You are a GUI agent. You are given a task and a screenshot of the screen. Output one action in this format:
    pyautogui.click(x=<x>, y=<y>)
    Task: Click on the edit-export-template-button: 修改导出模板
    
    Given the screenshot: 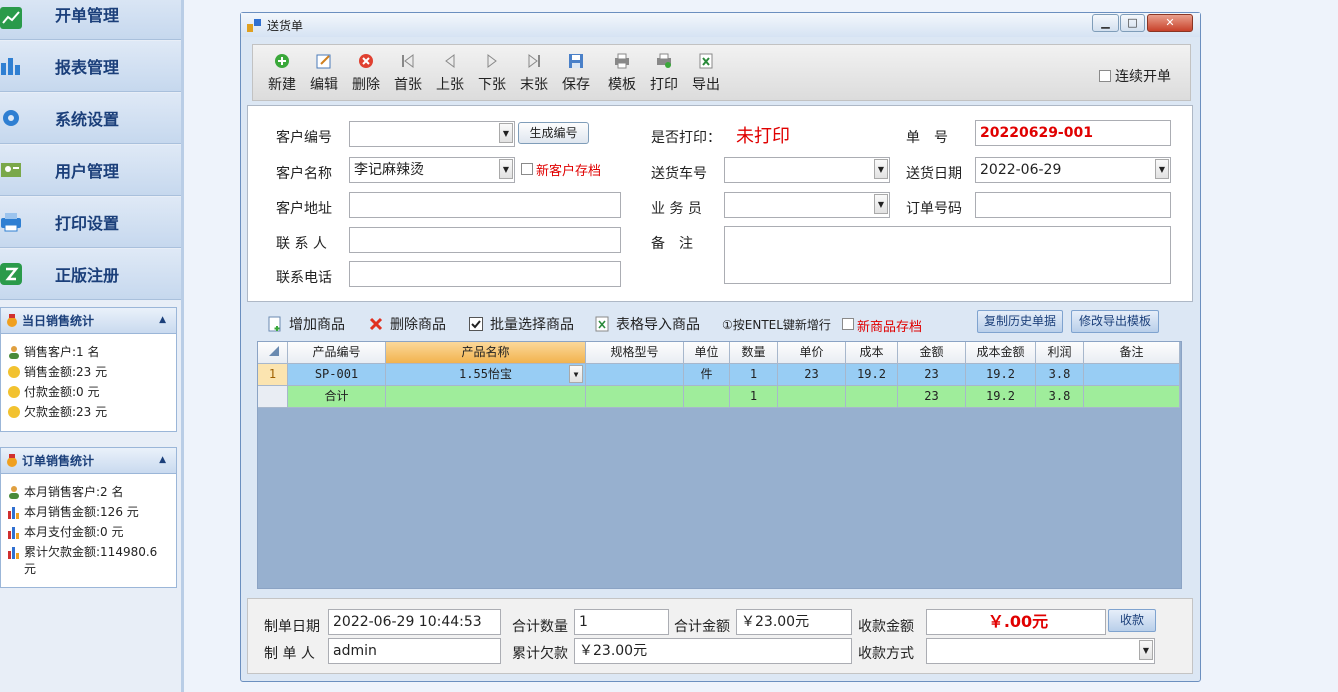 What is the action you would take?
    pyautogui.click(x=1115, y=321)
    